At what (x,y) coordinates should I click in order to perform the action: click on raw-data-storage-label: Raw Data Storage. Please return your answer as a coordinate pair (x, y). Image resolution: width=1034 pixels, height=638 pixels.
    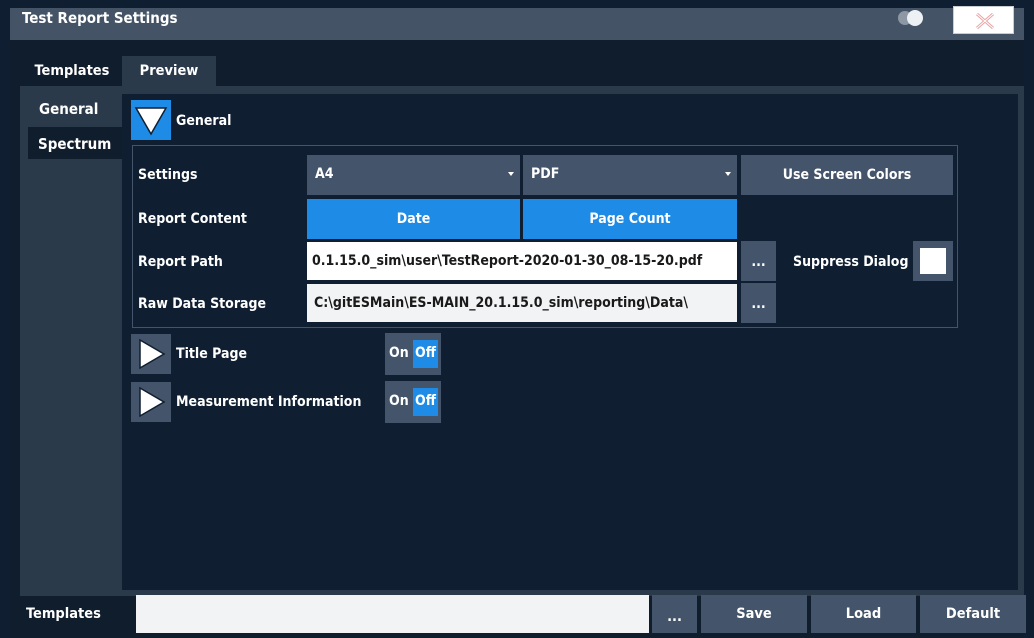
    Looking at the image, I should click on (202, 304).